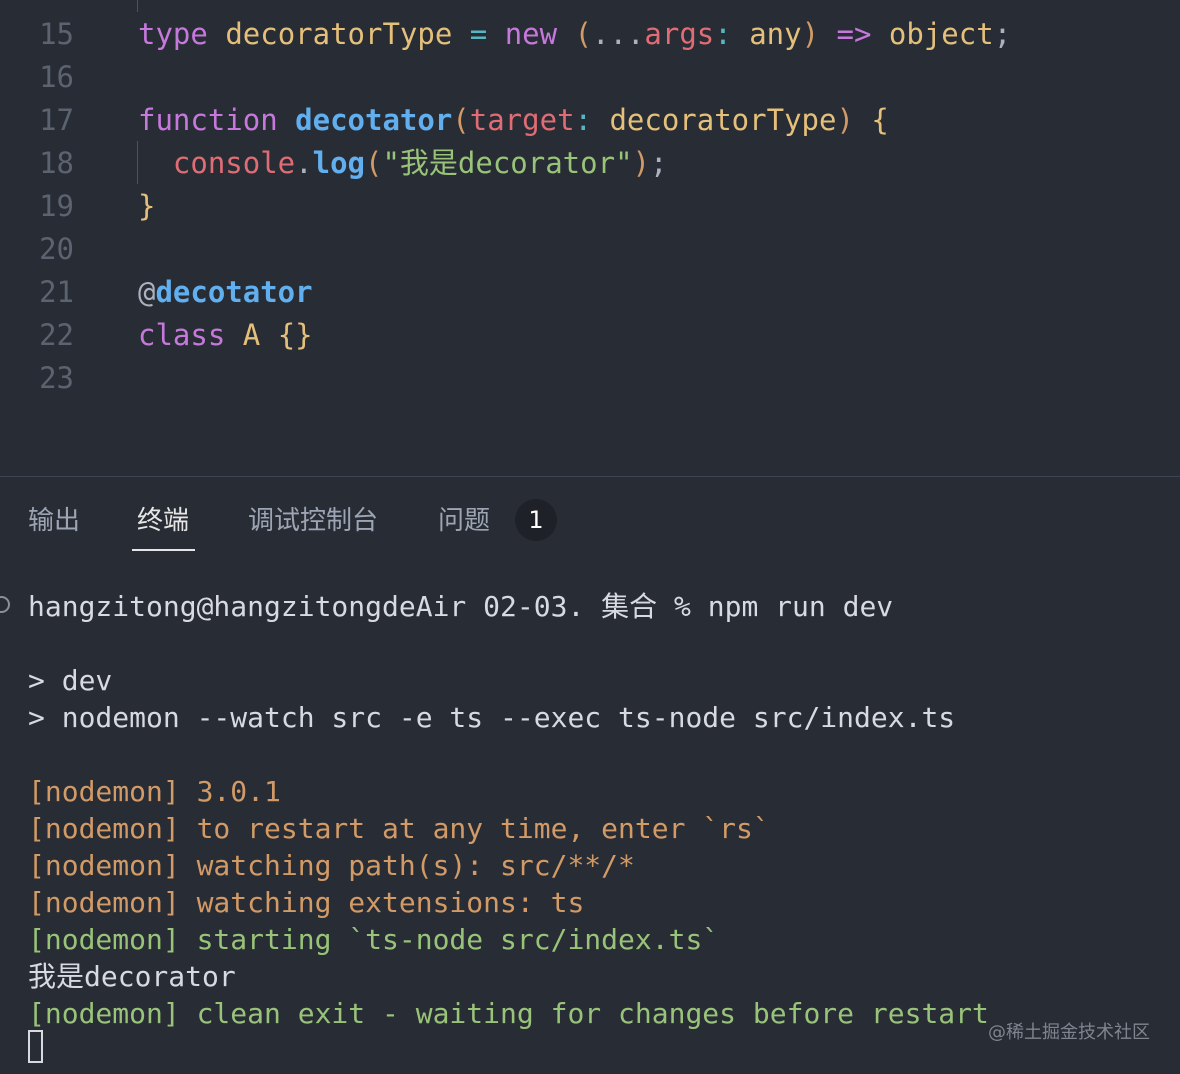  I want to click on code-token: target, so click(522, 120).